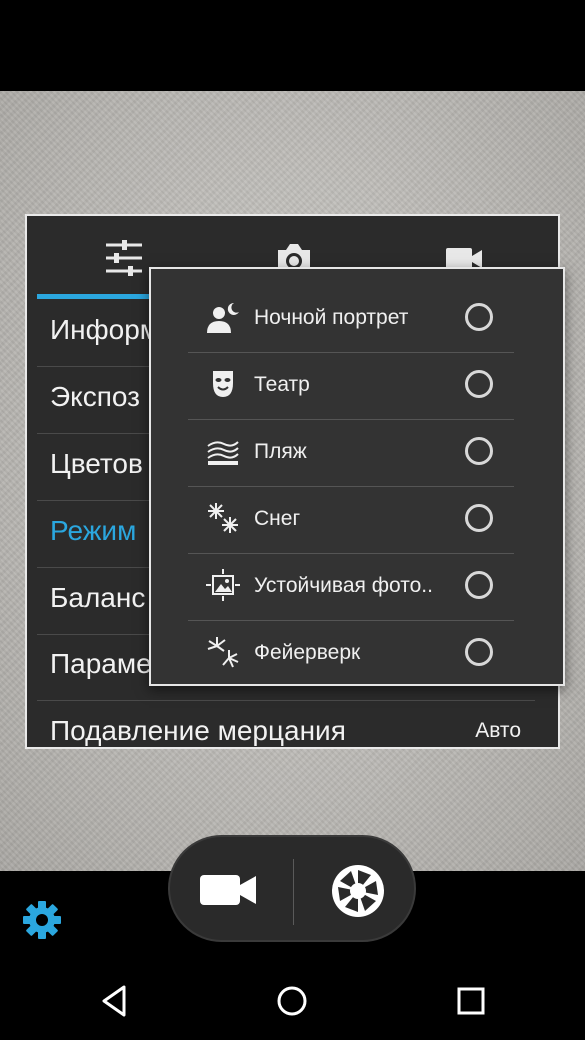  What do you see at coordinates (223, 652) in the screenshot?
I see `fireworks-icon` at bounding box center [223, 652].